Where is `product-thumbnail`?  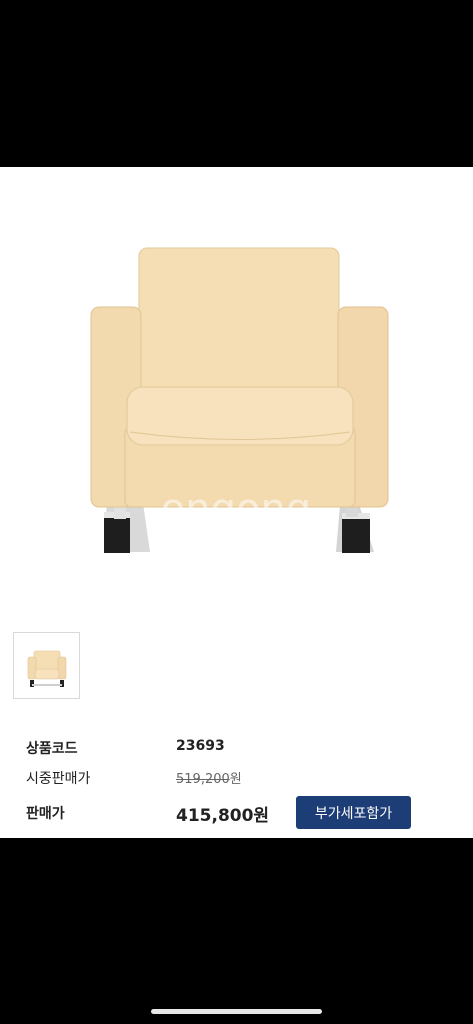
product-thumbnail is located at coordinates (46, 665).